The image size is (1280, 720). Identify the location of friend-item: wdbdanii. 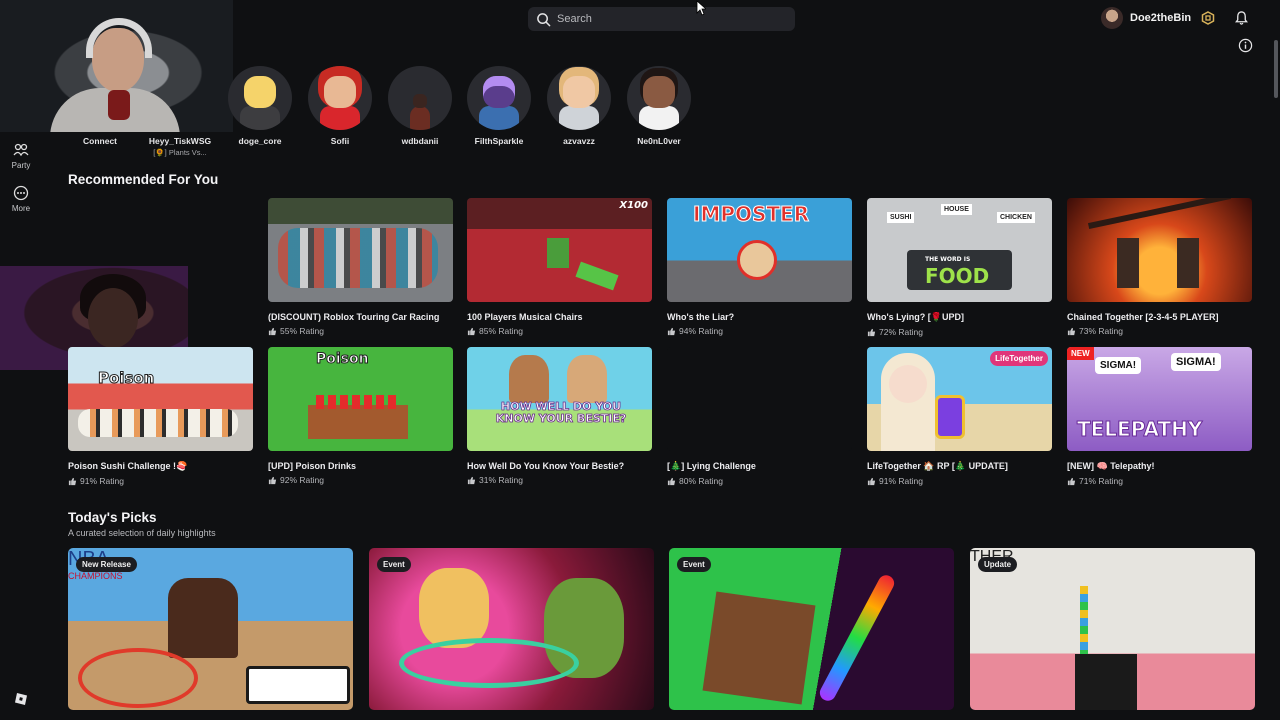
(420, 106).